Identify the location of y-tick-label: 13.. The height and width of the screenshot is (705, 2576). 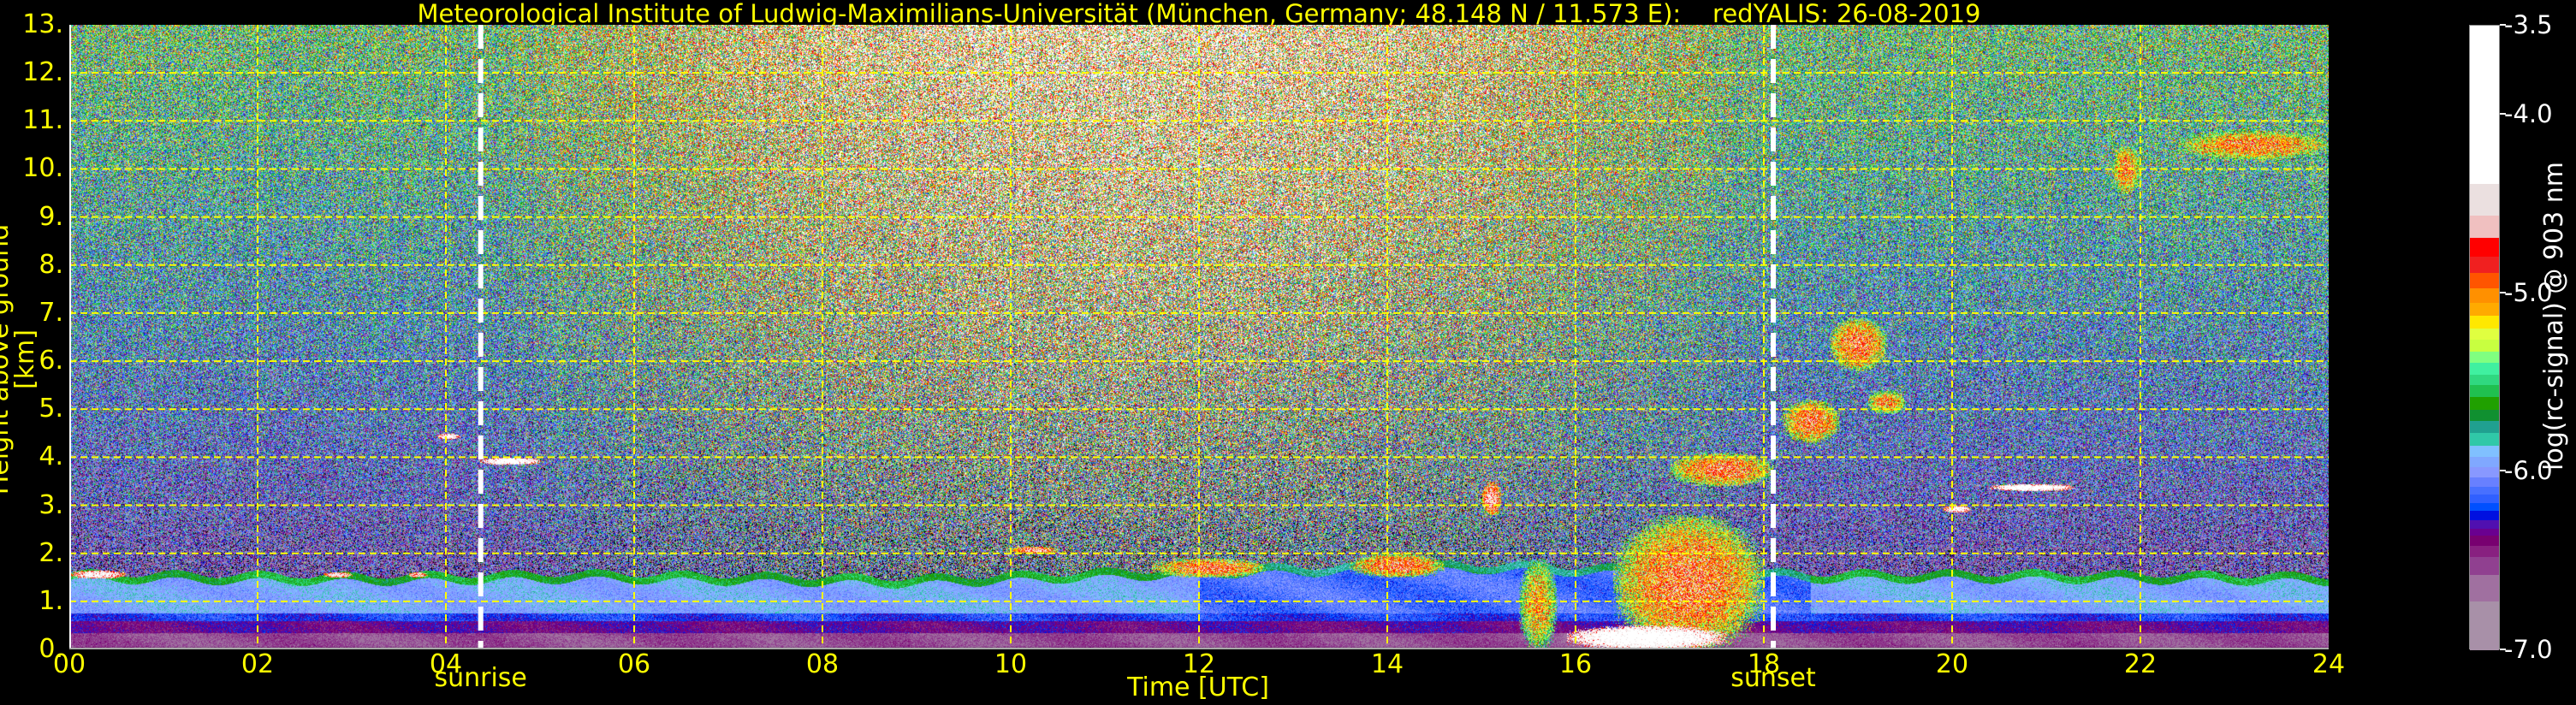
(42, 24).